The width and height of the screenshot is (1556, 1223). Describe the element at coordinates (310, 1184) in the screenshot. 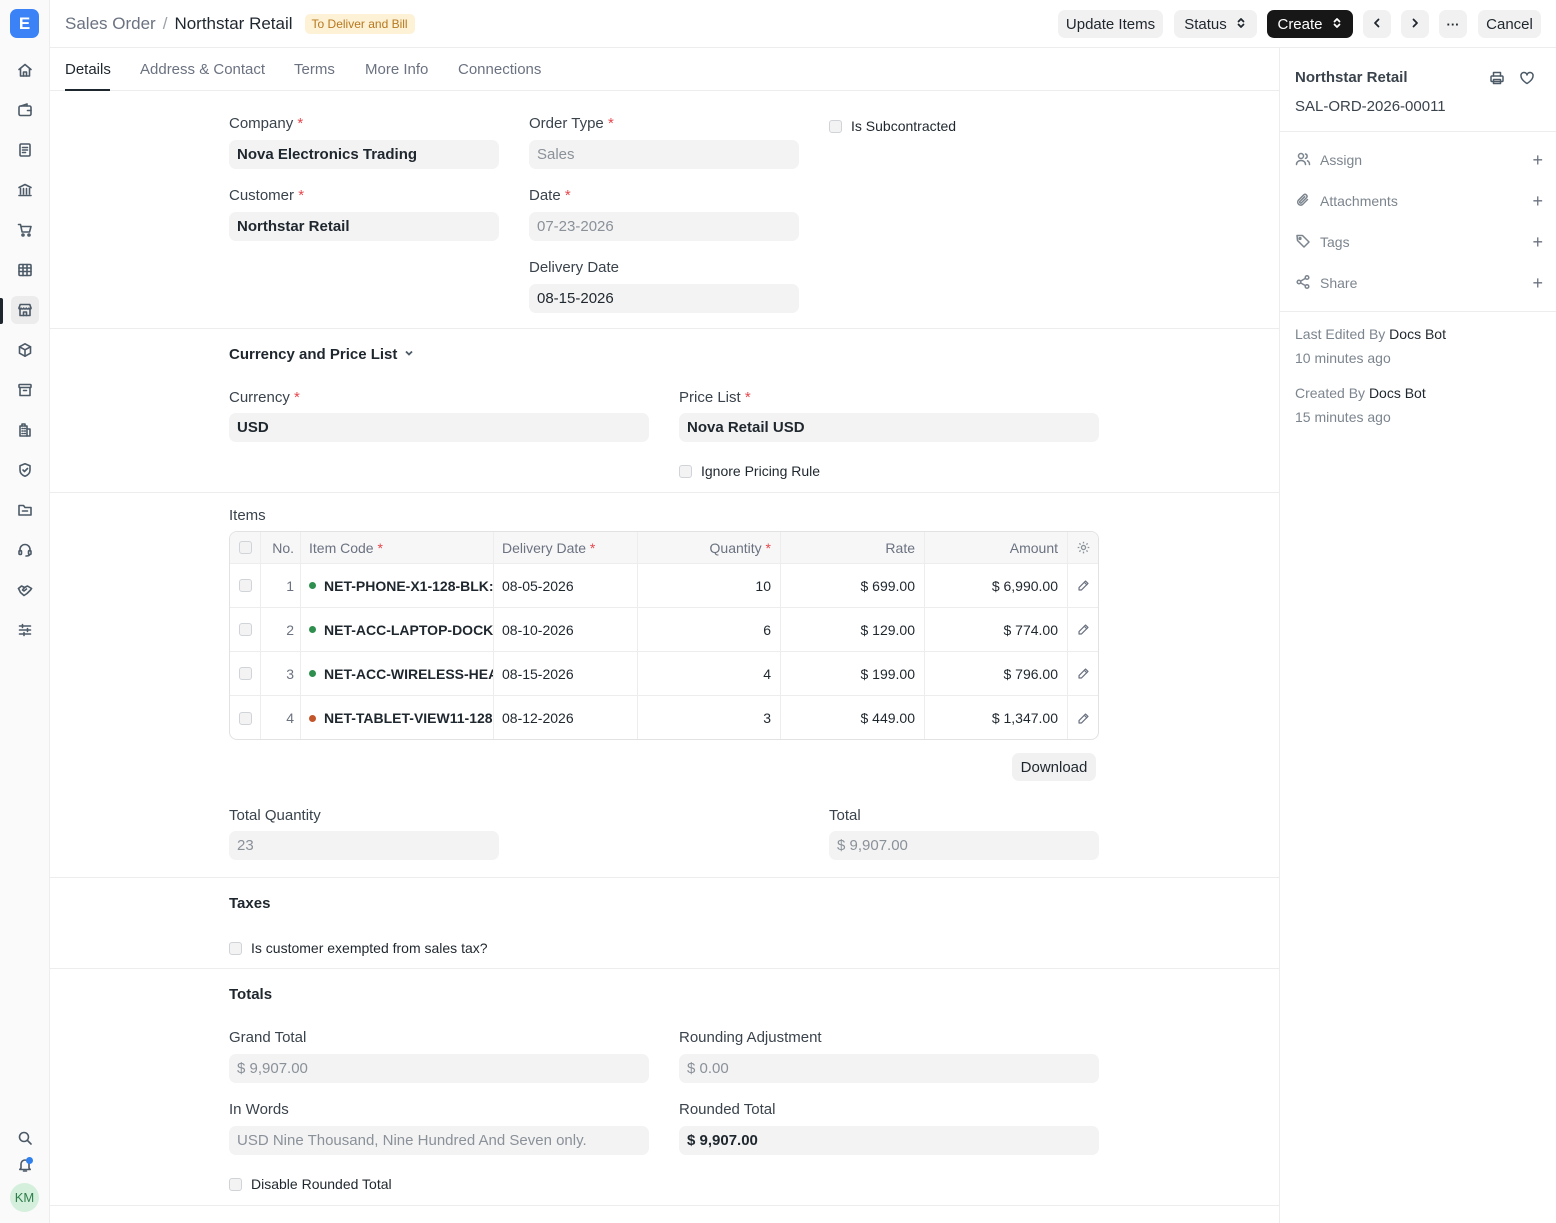

I see `disable-rounded-total-checkbox: Disable Rounded Total` at that location.